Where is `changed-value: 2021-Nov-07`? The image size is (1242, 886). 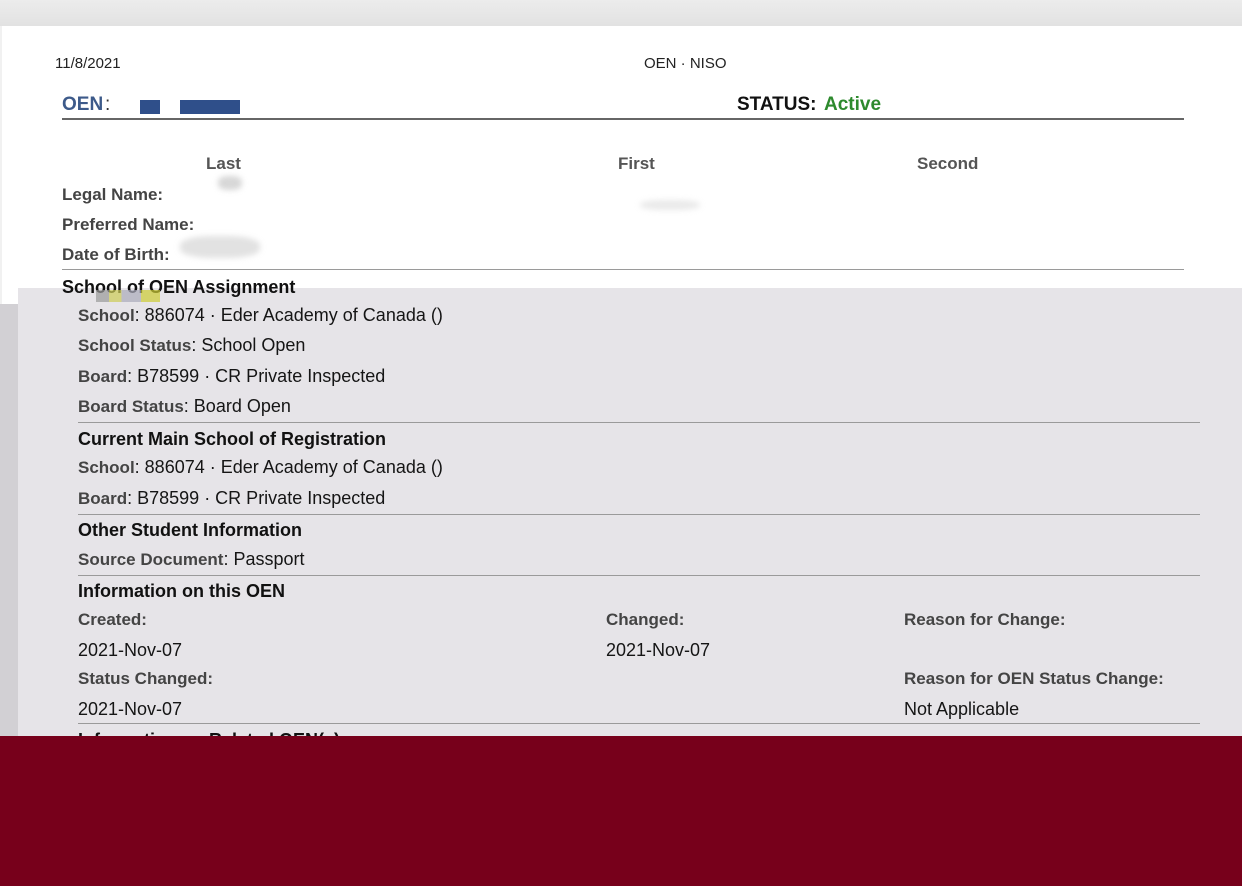 changed-value: 2021-Nov-07 is located at coordinates (658, 650).